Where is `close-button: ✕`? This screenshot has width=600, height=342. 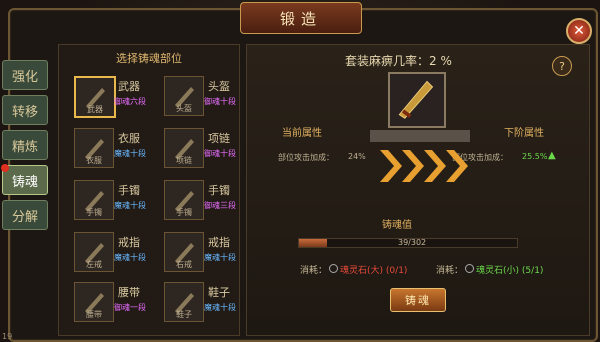 close-button: ✕ is located at coordinates (579, 31).